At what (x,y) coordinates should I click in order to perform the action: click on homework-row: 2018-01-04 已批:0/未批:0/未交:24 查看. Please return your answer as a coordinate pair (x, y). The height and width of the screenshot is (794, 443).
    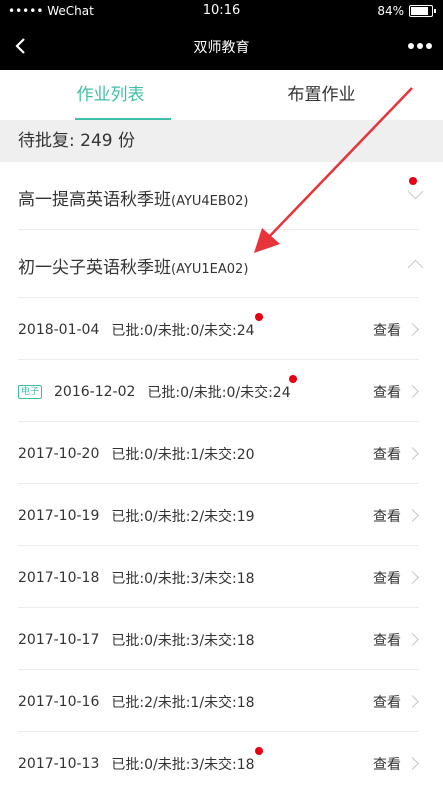
    Looking at the image, I should click on (221, 329).